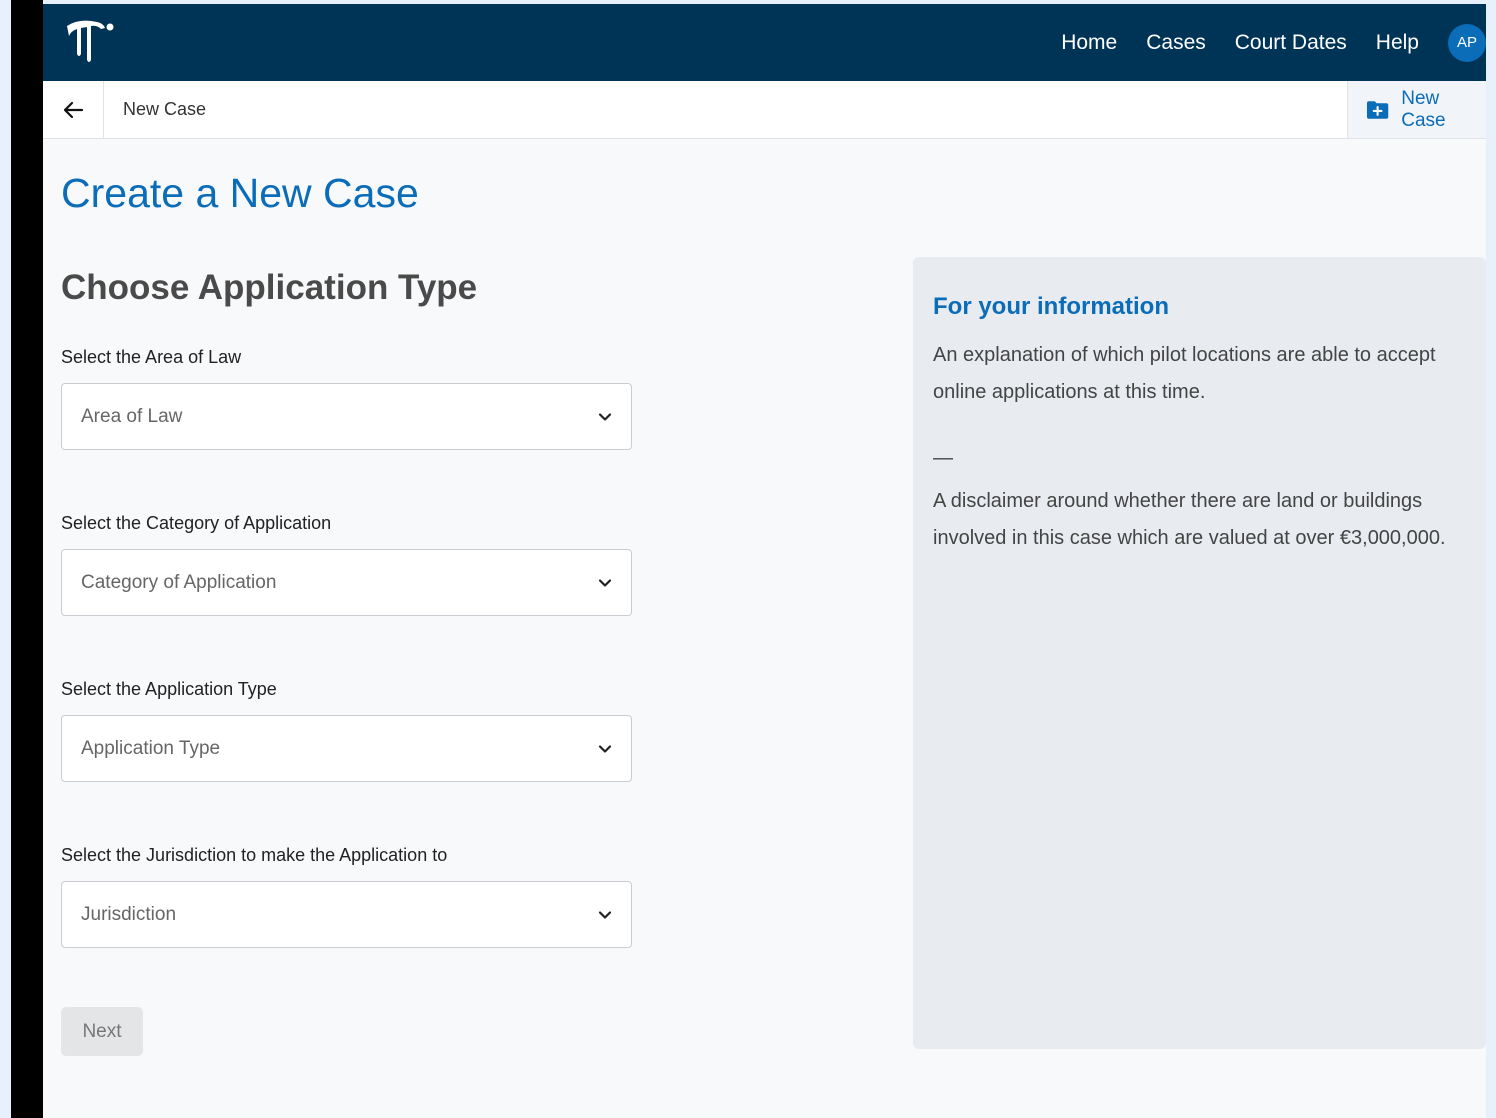 This screenshot has height=1118, width=1496. Describe the element at coordinates (102, 1031) in the screenshot. I see `next-button: Next` at that location.